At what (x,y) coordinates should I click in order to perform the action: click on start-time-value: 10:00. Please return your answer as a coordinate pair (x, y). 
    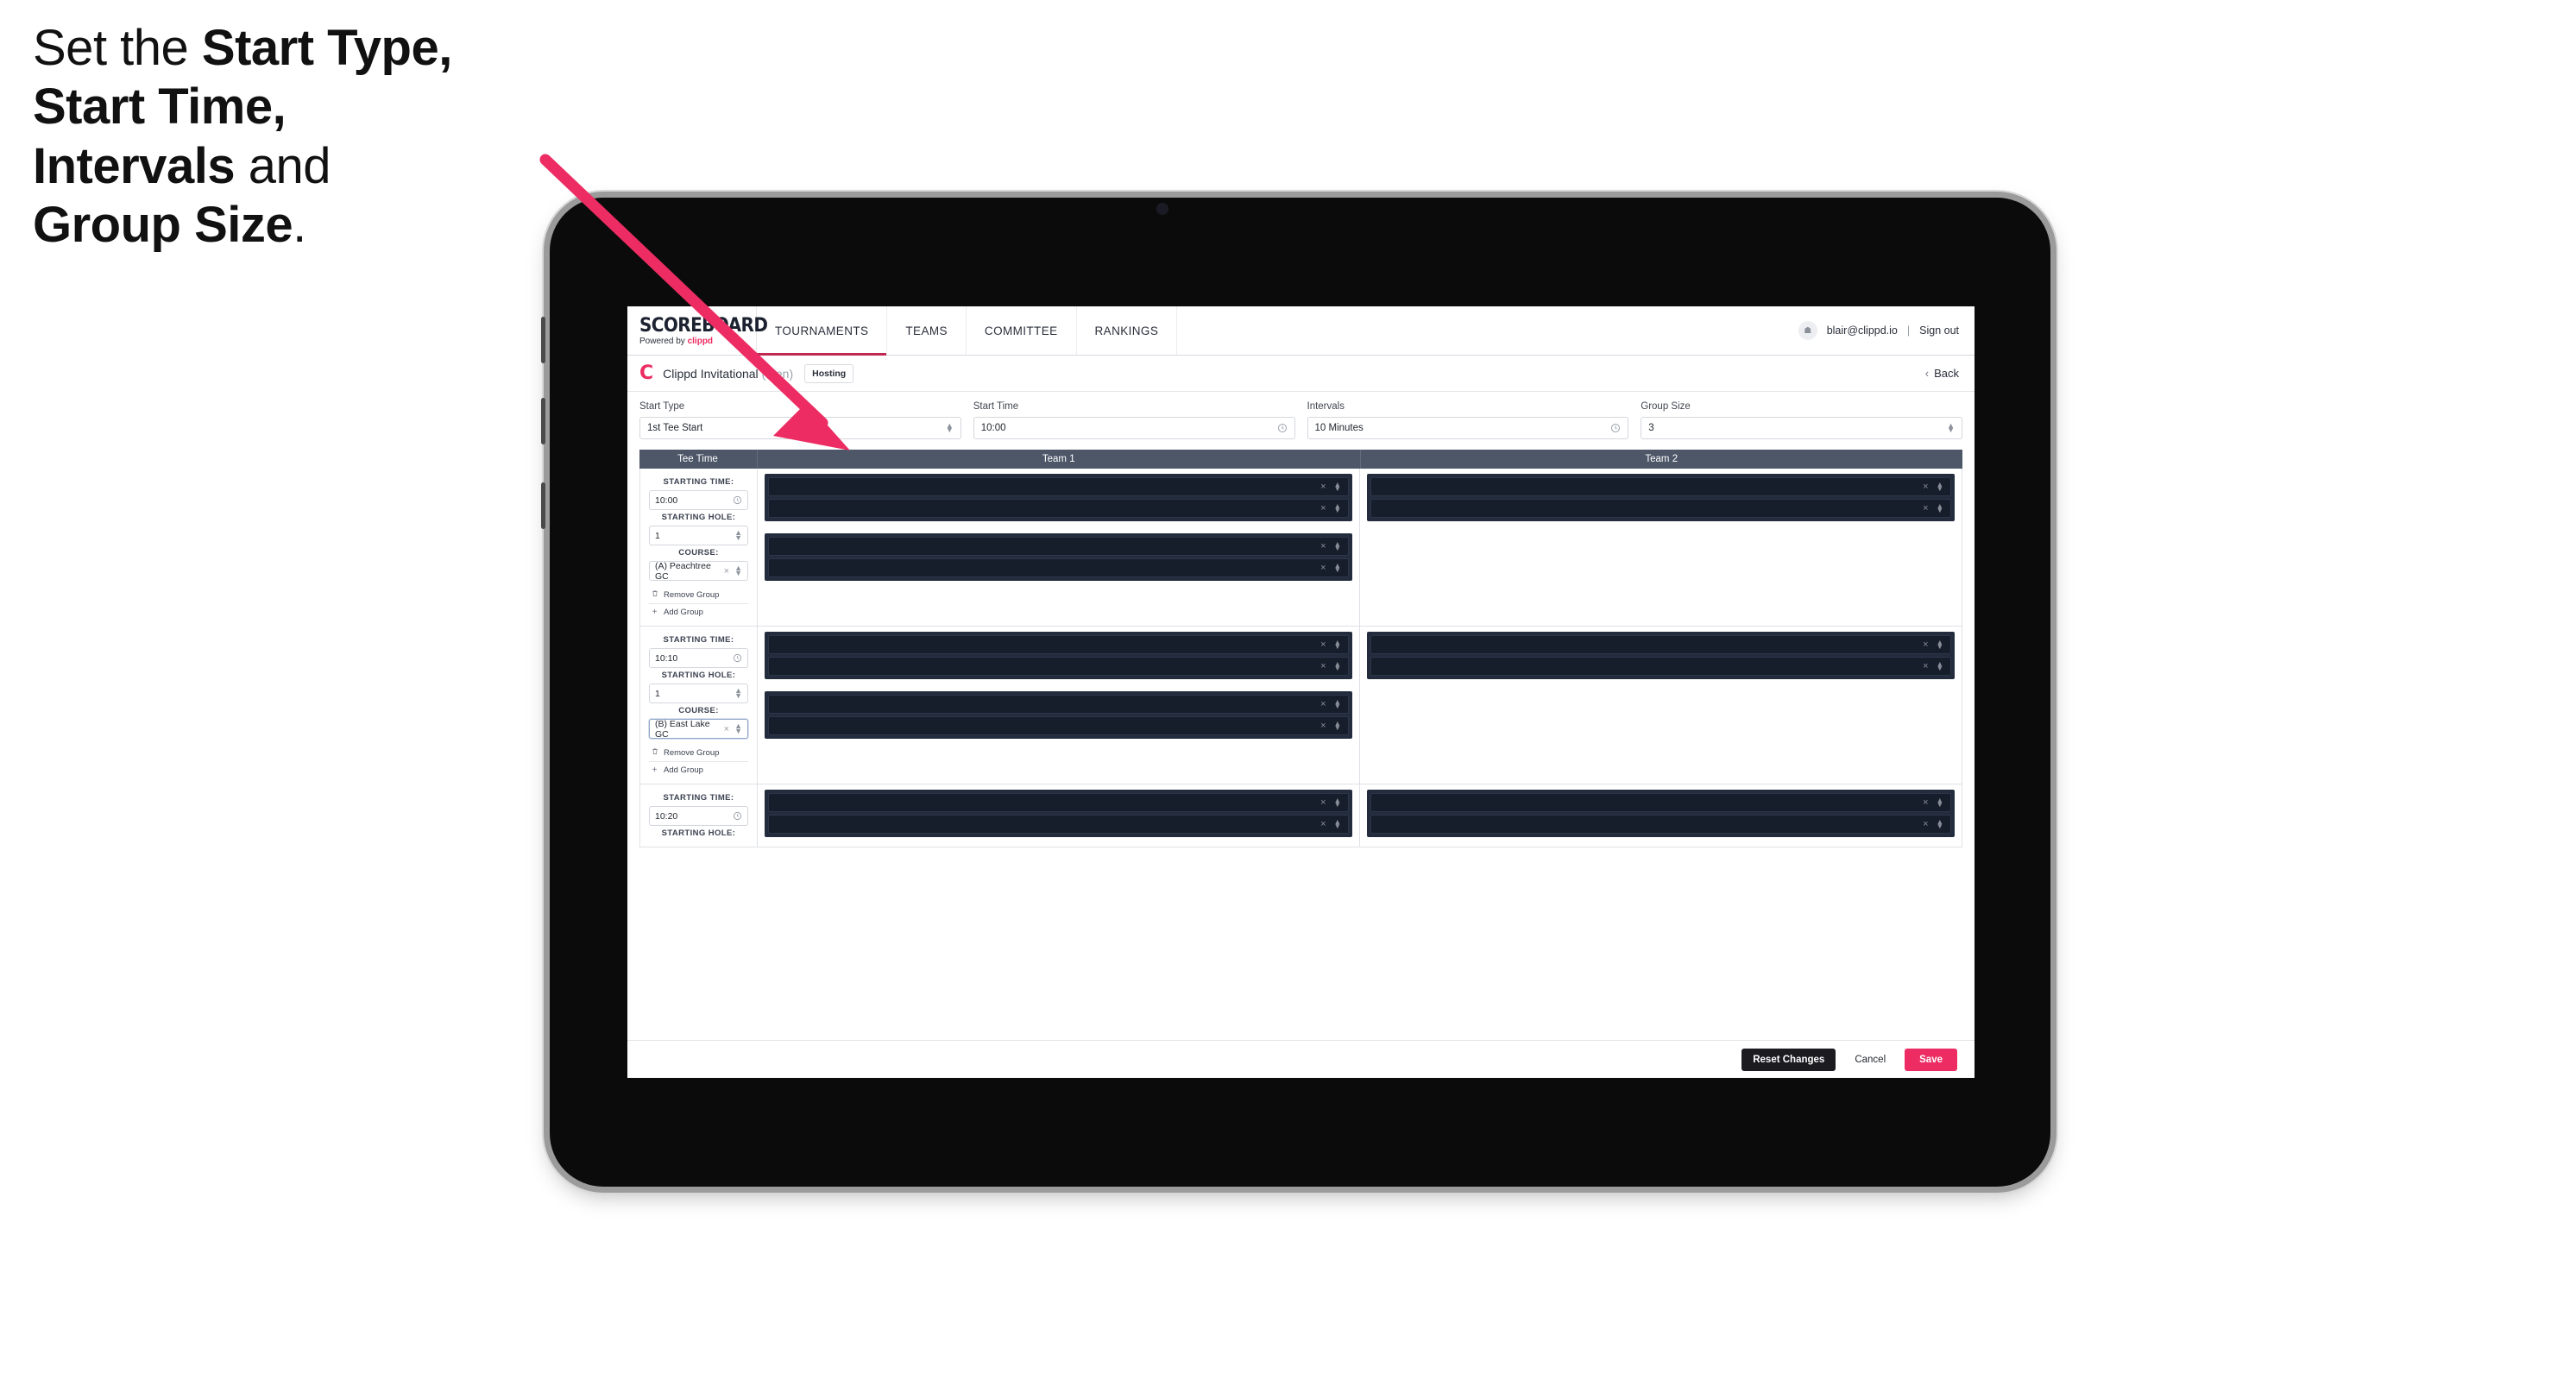
    Looking at the image, I should click on (993, 428).